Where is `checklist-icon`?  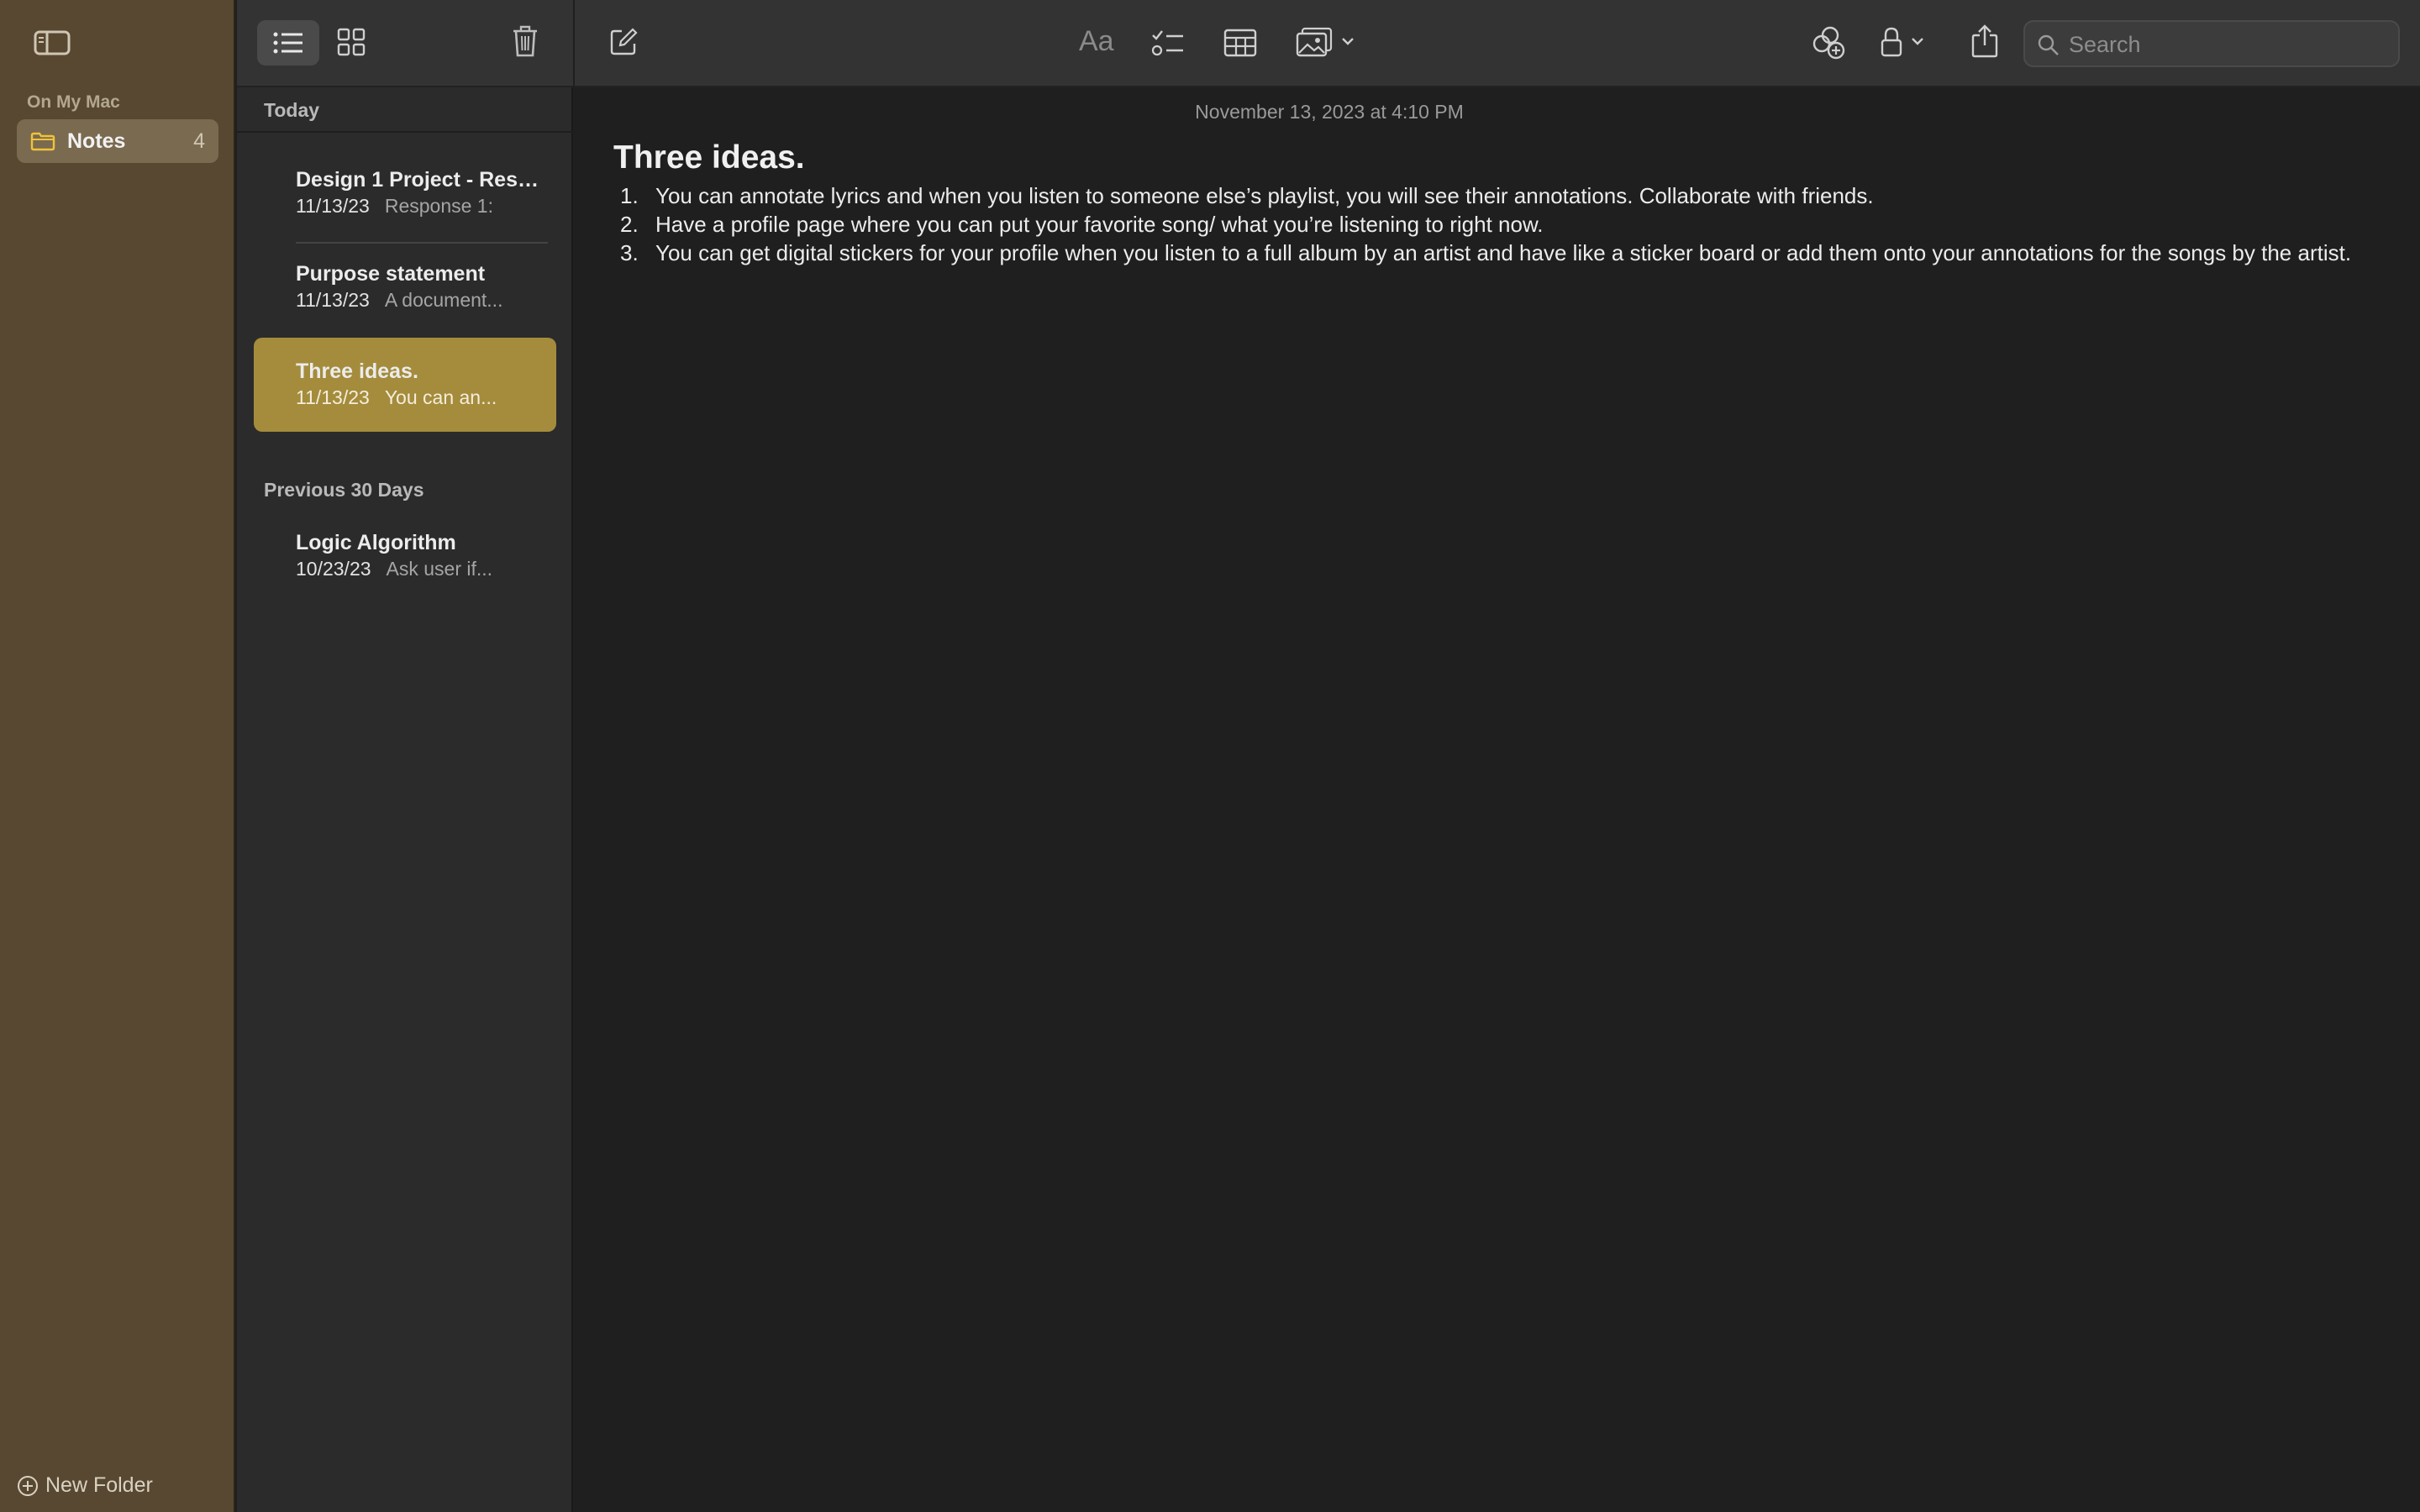 checklist-icon is located at coordinates (1168, 44).